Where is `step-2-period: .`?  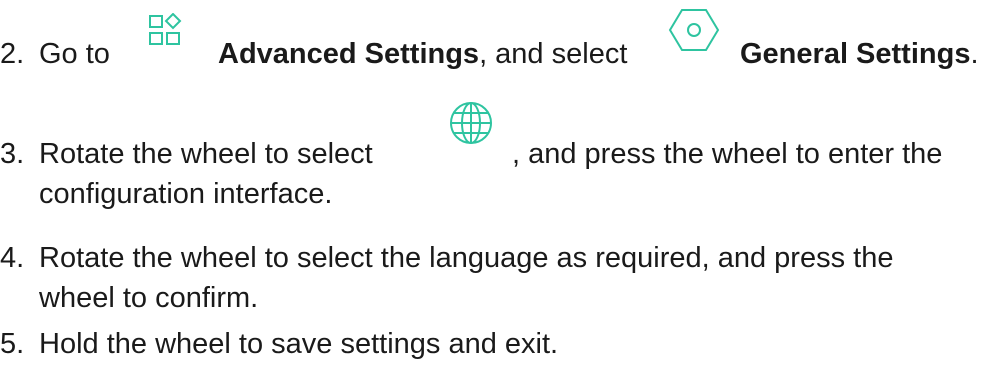 step-2-period: . is located at coordinates (974, 54).